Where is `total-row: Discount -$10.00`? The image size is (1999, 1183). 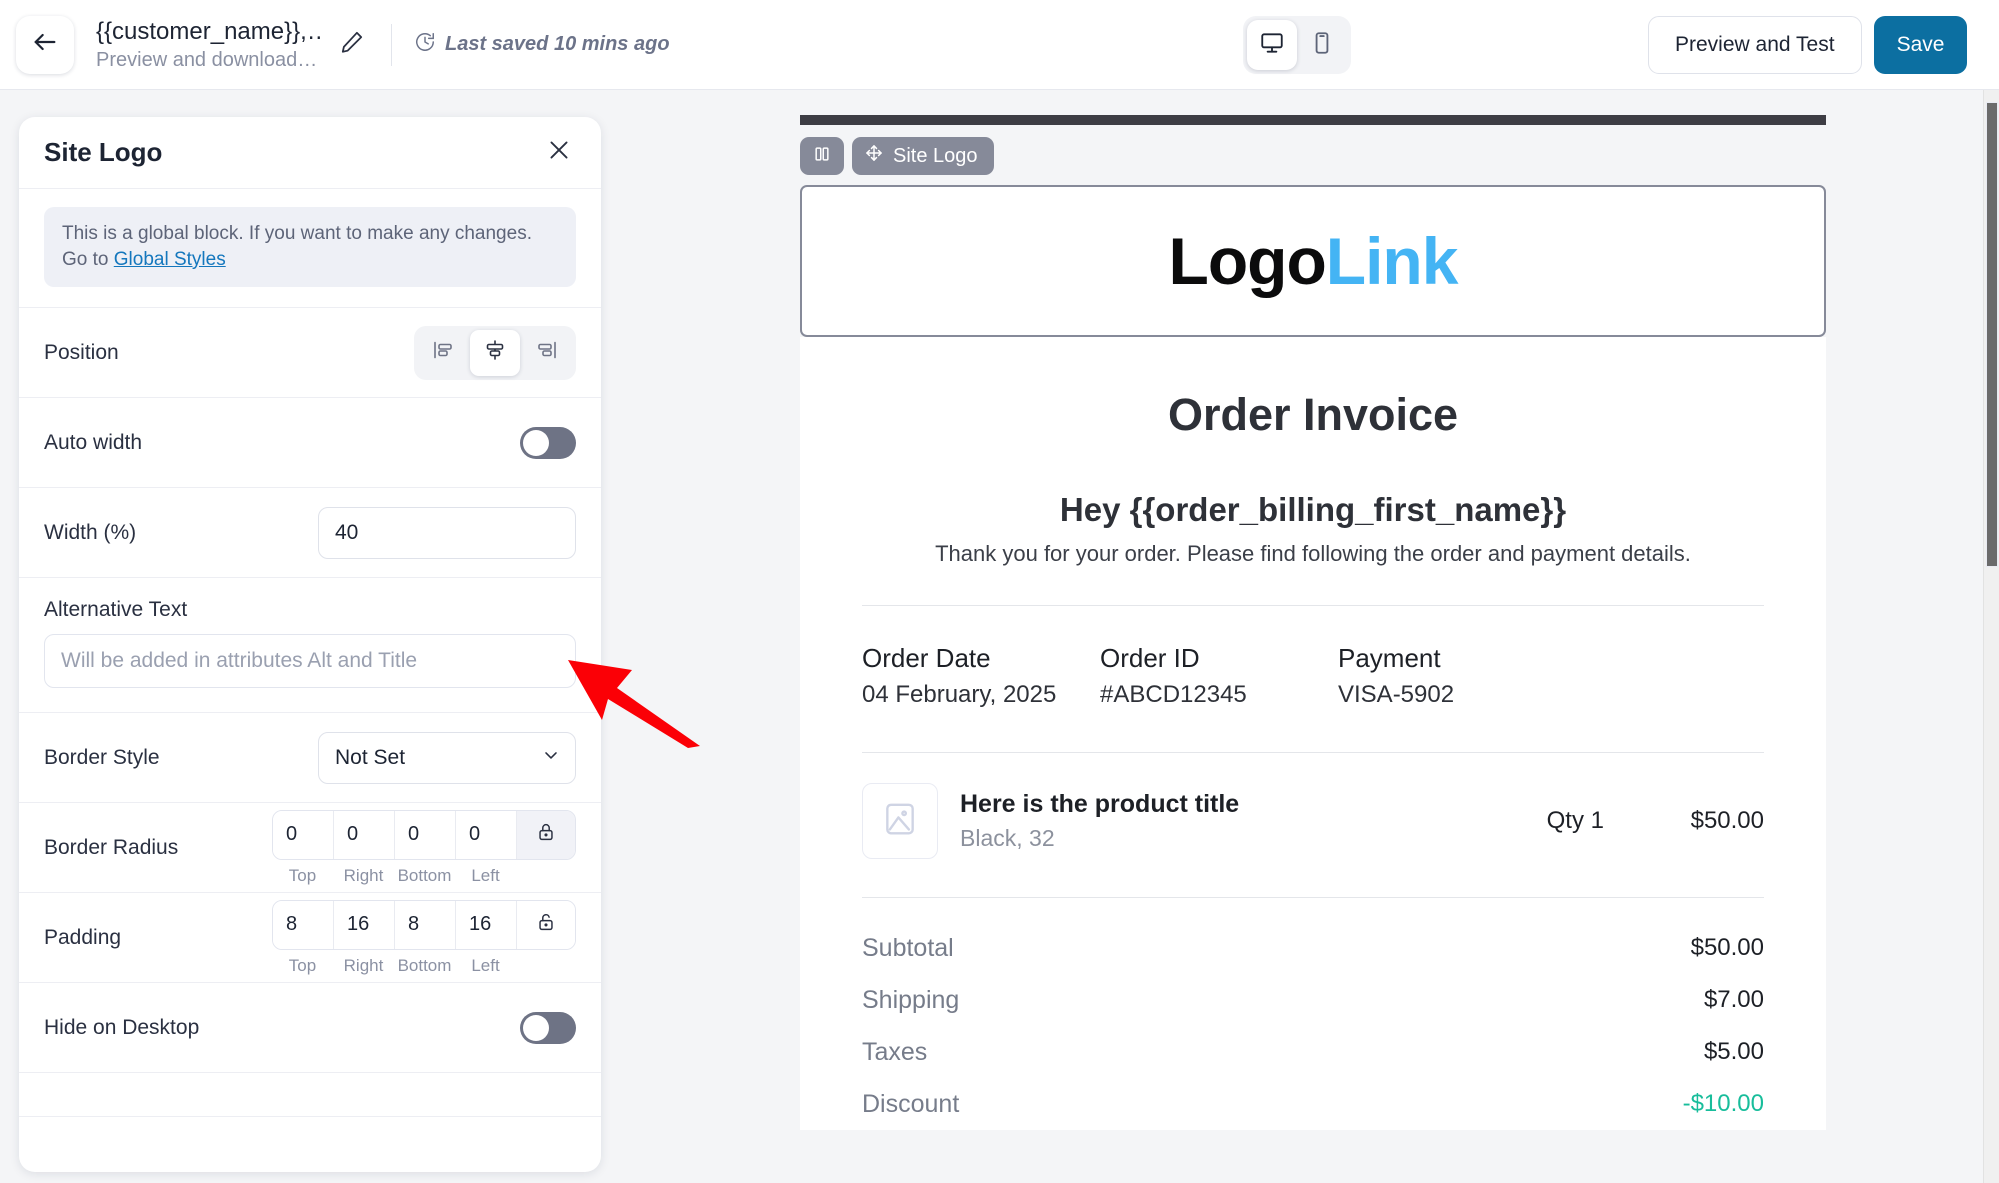
total-row: Discount -$10.00 is located at coordinates (1313, 1104).